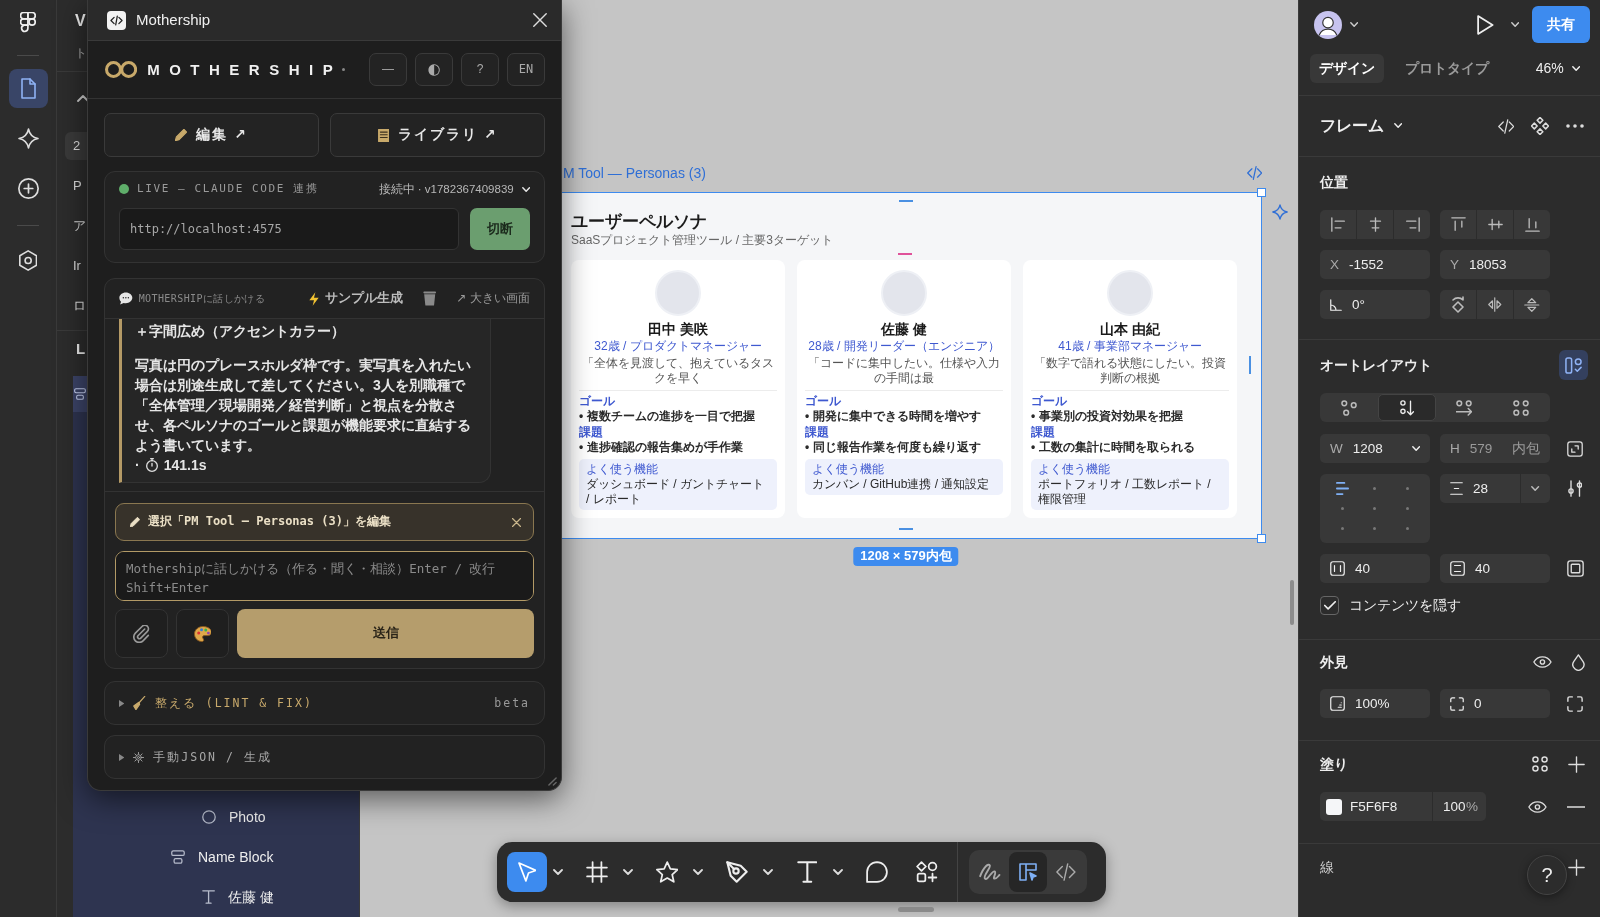 The width and height of the screenshot is (1600, 917). Describe the element at coordinates (1447, 68) in the screenshot. I see `tab: プロトタイプ` at that location.